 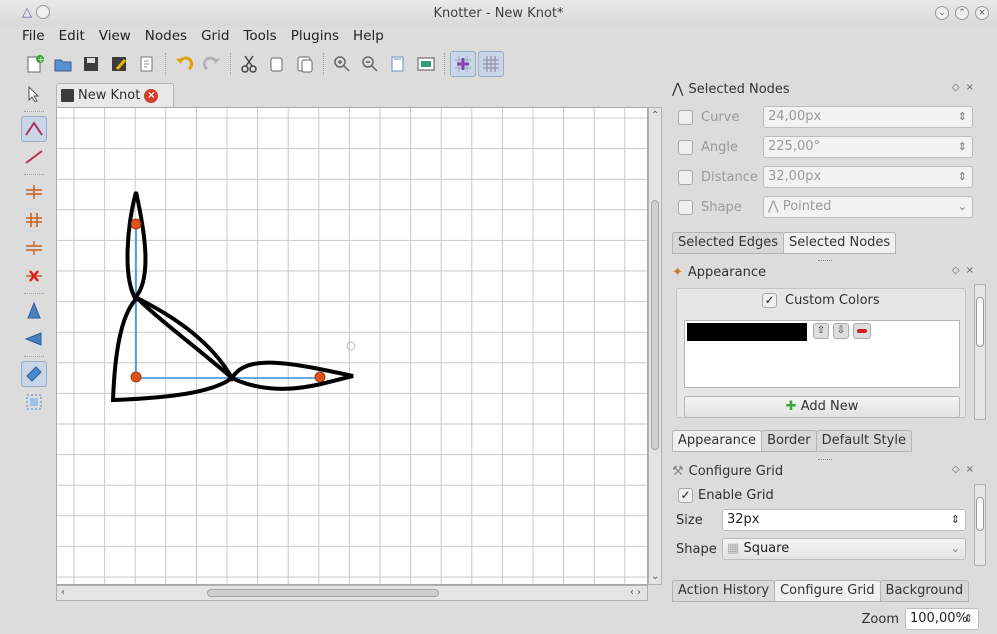 What do you see at coordinates (822, 407) in the screenshot?
I see `add-new-button: ✚ Add New` at bounding box center [822, 407].